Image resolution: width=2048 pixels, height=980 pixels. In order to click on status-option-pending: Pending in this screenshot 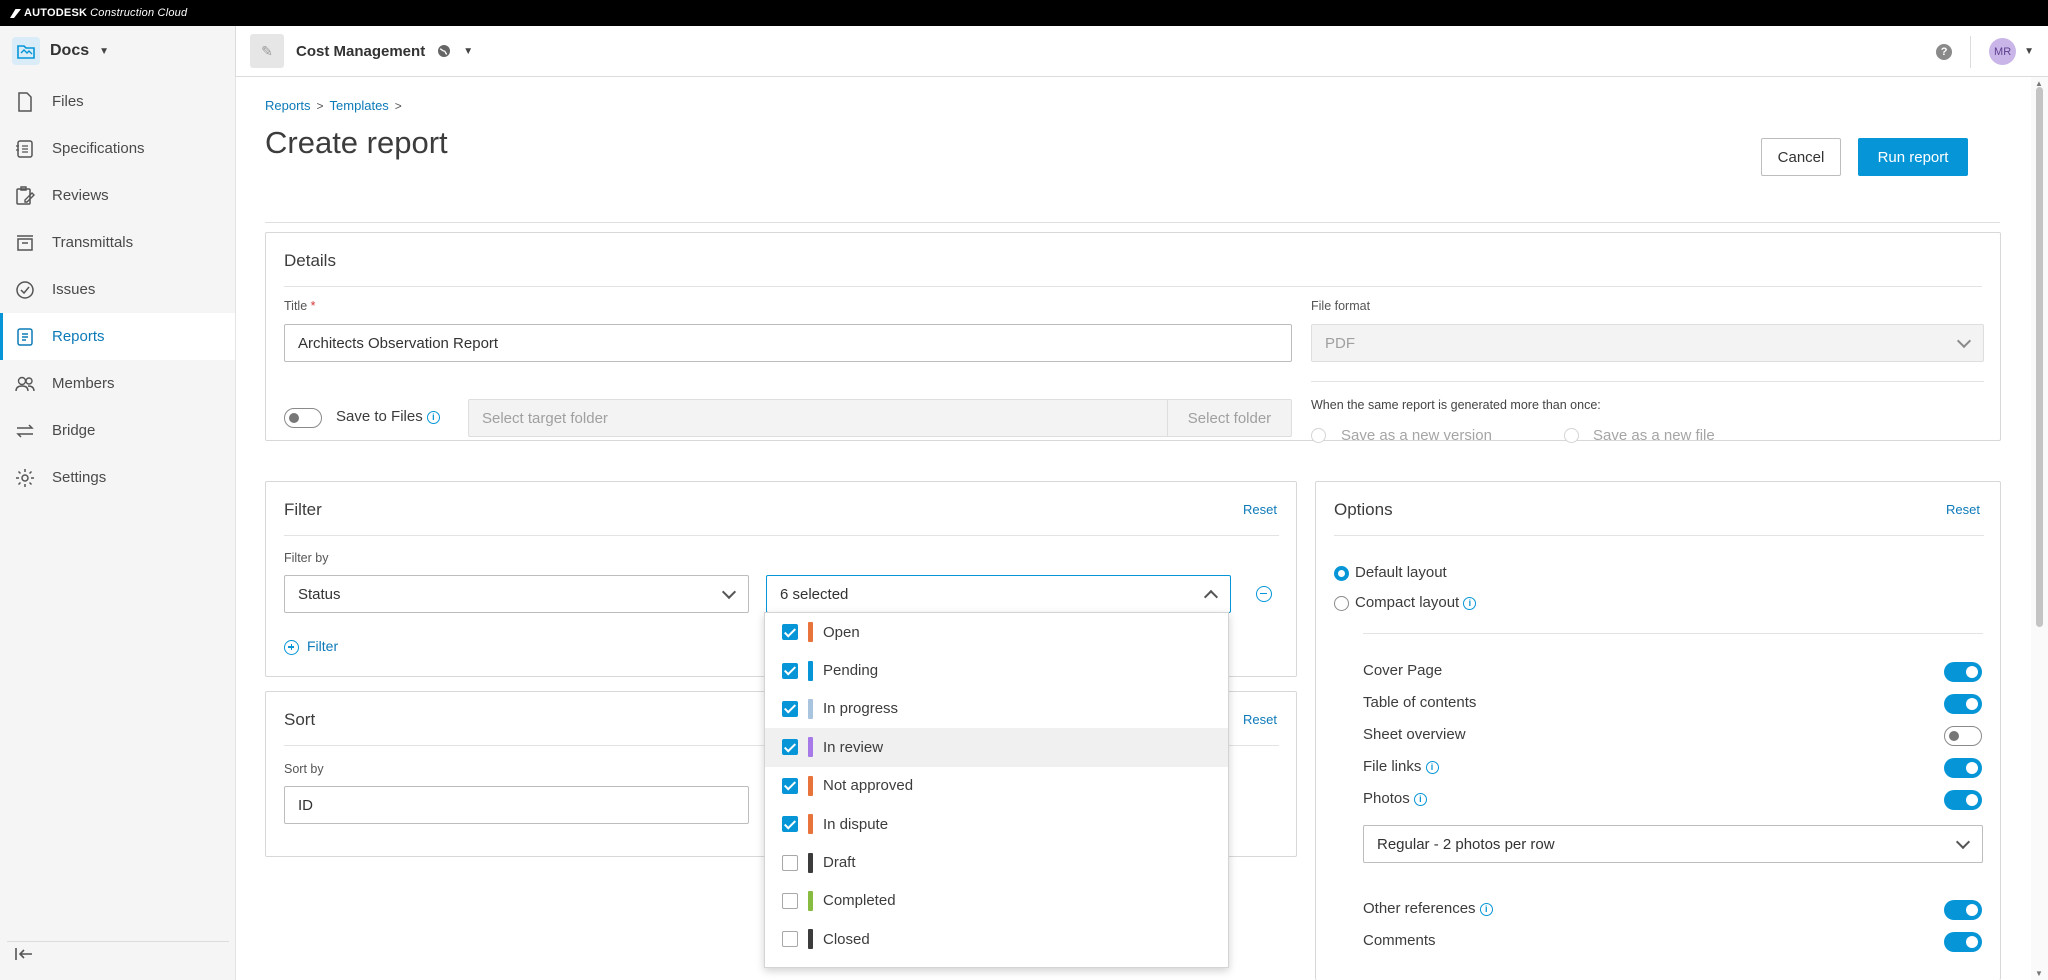, I will do `click(996, 670)`.